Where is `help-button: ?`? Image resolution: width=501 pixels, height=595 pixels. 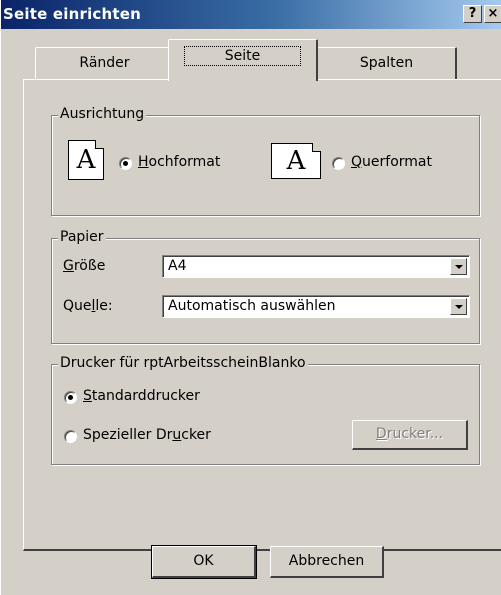 help-button: ? is located at coordinates (472, 14).